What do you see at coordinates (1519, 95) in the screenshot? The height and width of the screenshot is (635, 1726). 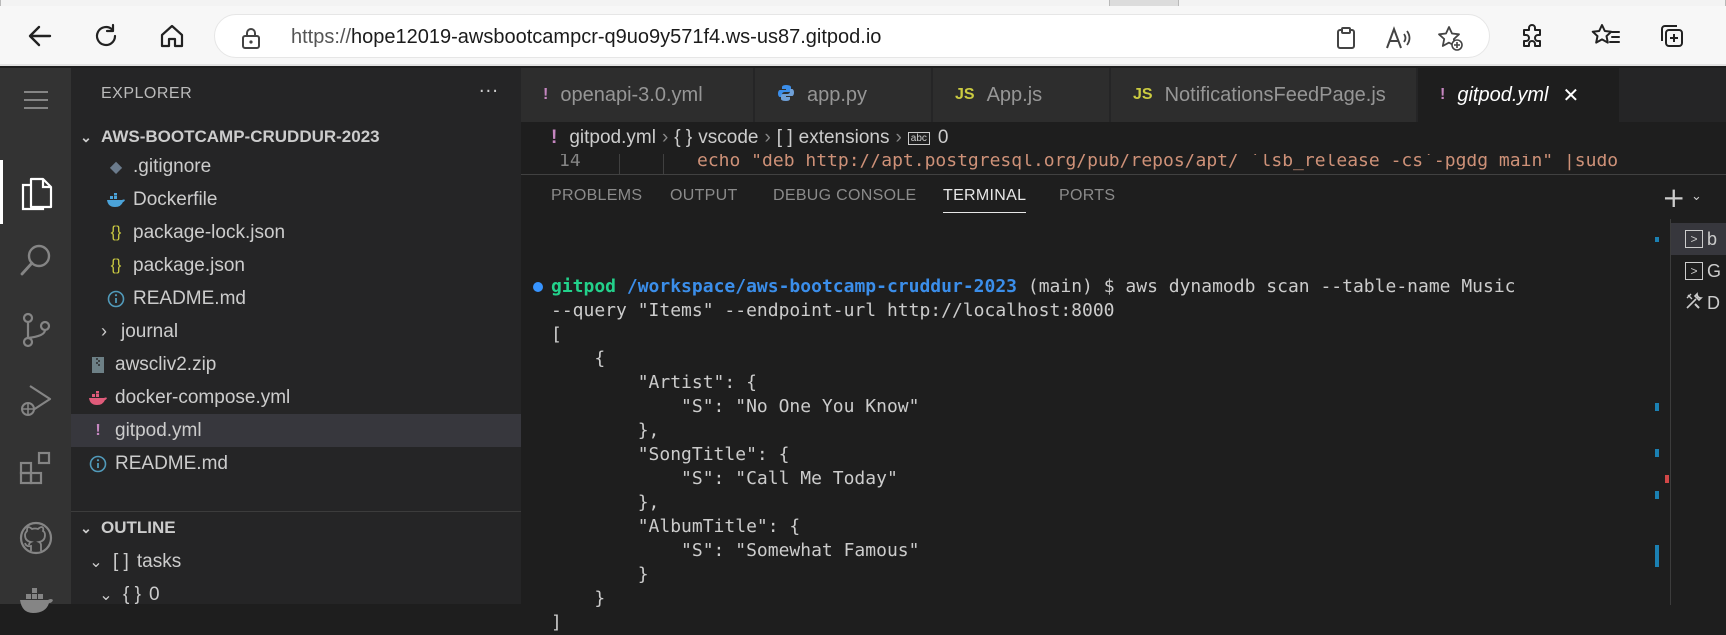 I see `tab-gitpod-yml: ! gitpod.yml ✕` at bounding box center [1519, 95].